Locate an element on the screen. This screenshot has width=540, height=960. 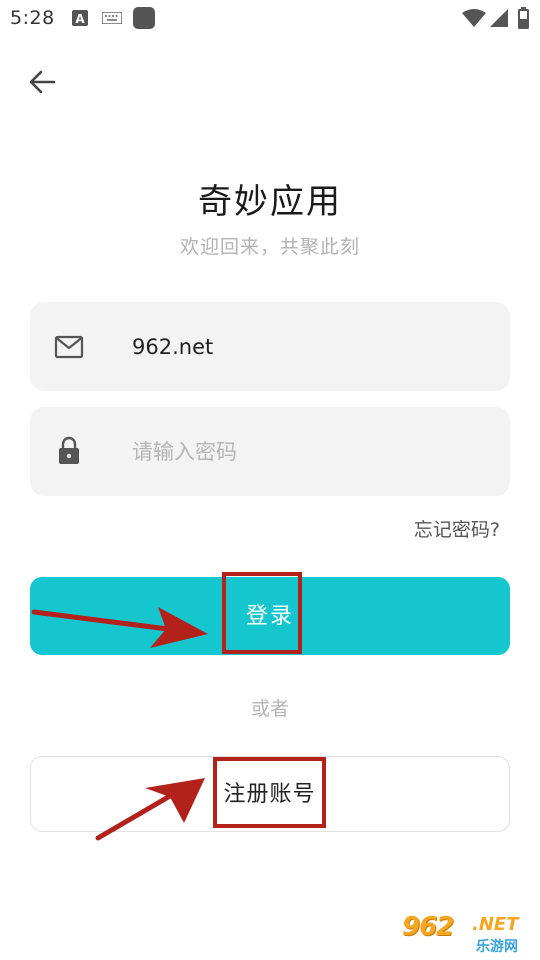
svg-text: A is located at coordinates (80, 19).